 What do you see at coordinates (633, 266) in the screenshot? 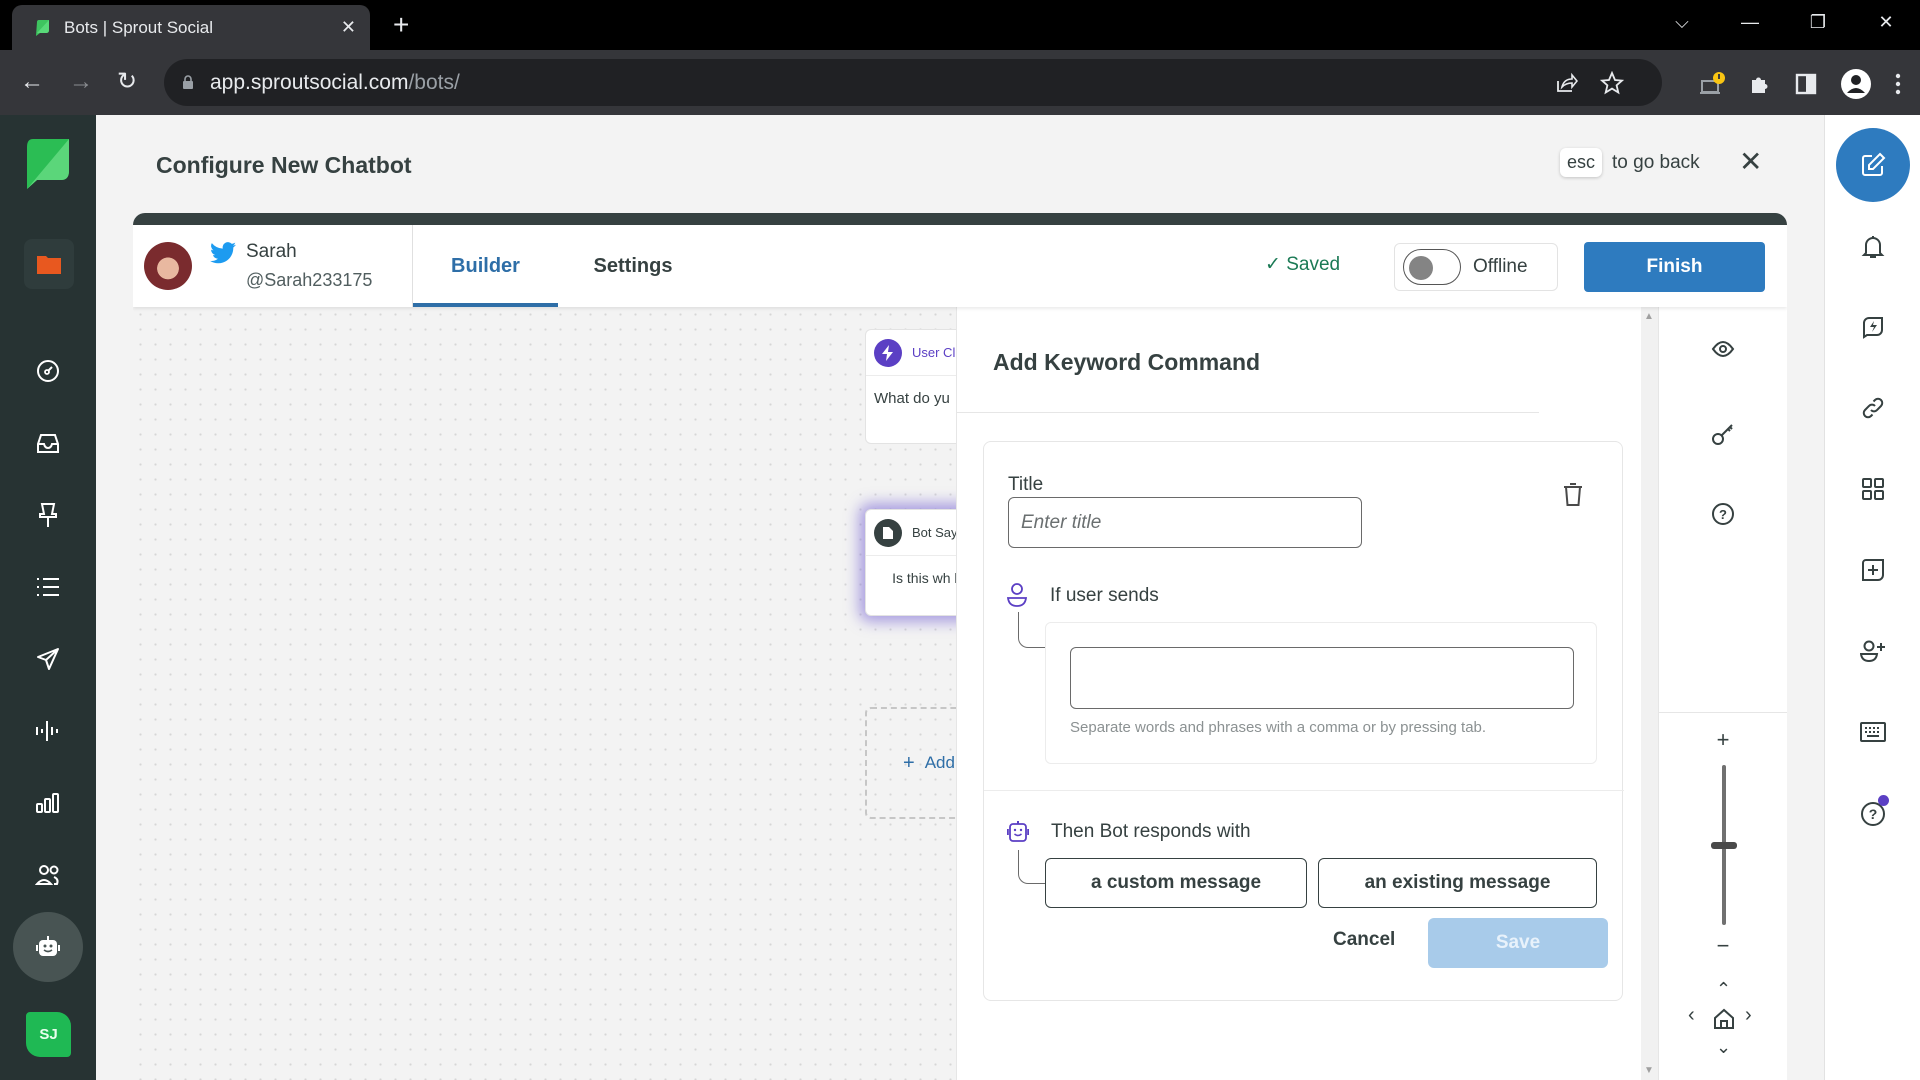
I see `tab-settings: Settings` at bounding box center [633, 266].